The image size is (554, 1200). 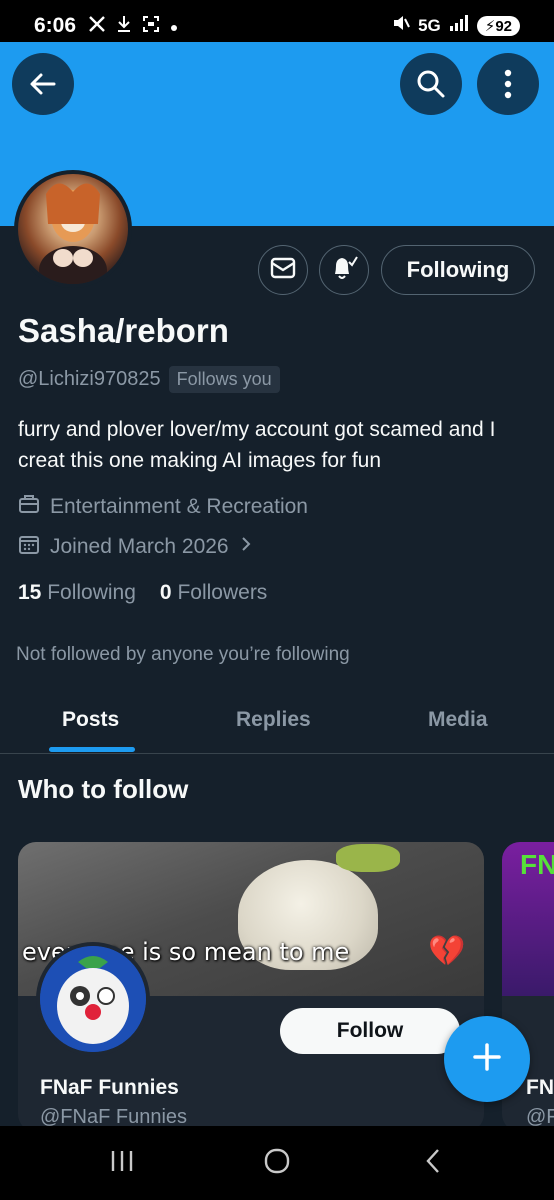 I want to click on home-button, so click(x=277, y=1163).